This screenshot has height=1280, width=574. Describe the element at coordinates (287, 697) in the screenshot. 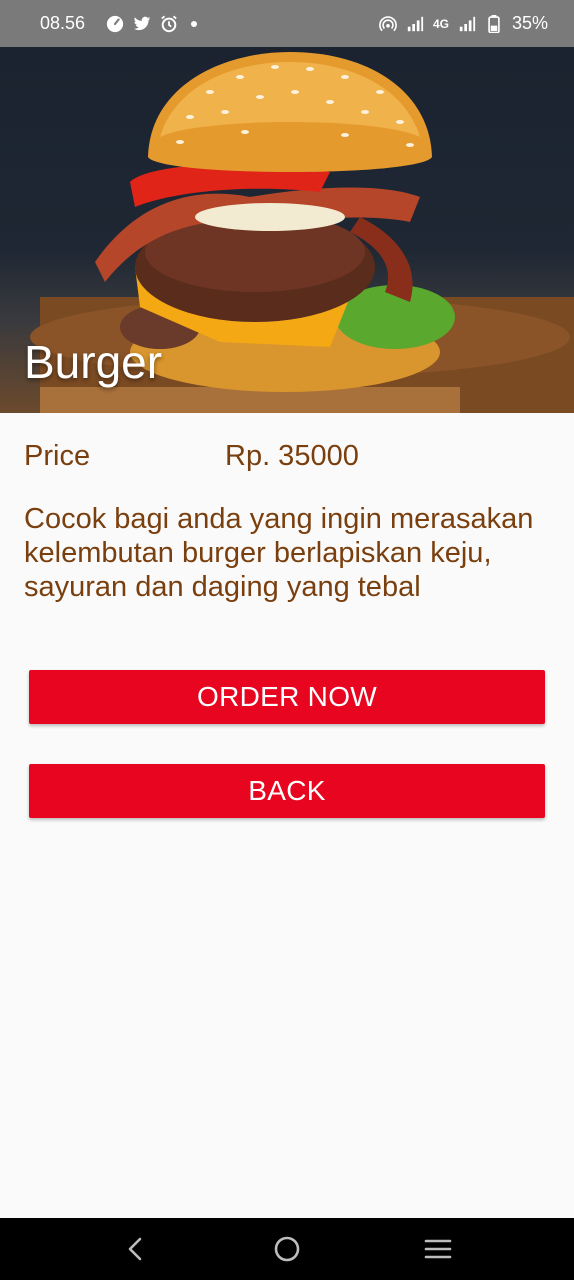

I see `order-now-button: ORDER NOW` at that location.